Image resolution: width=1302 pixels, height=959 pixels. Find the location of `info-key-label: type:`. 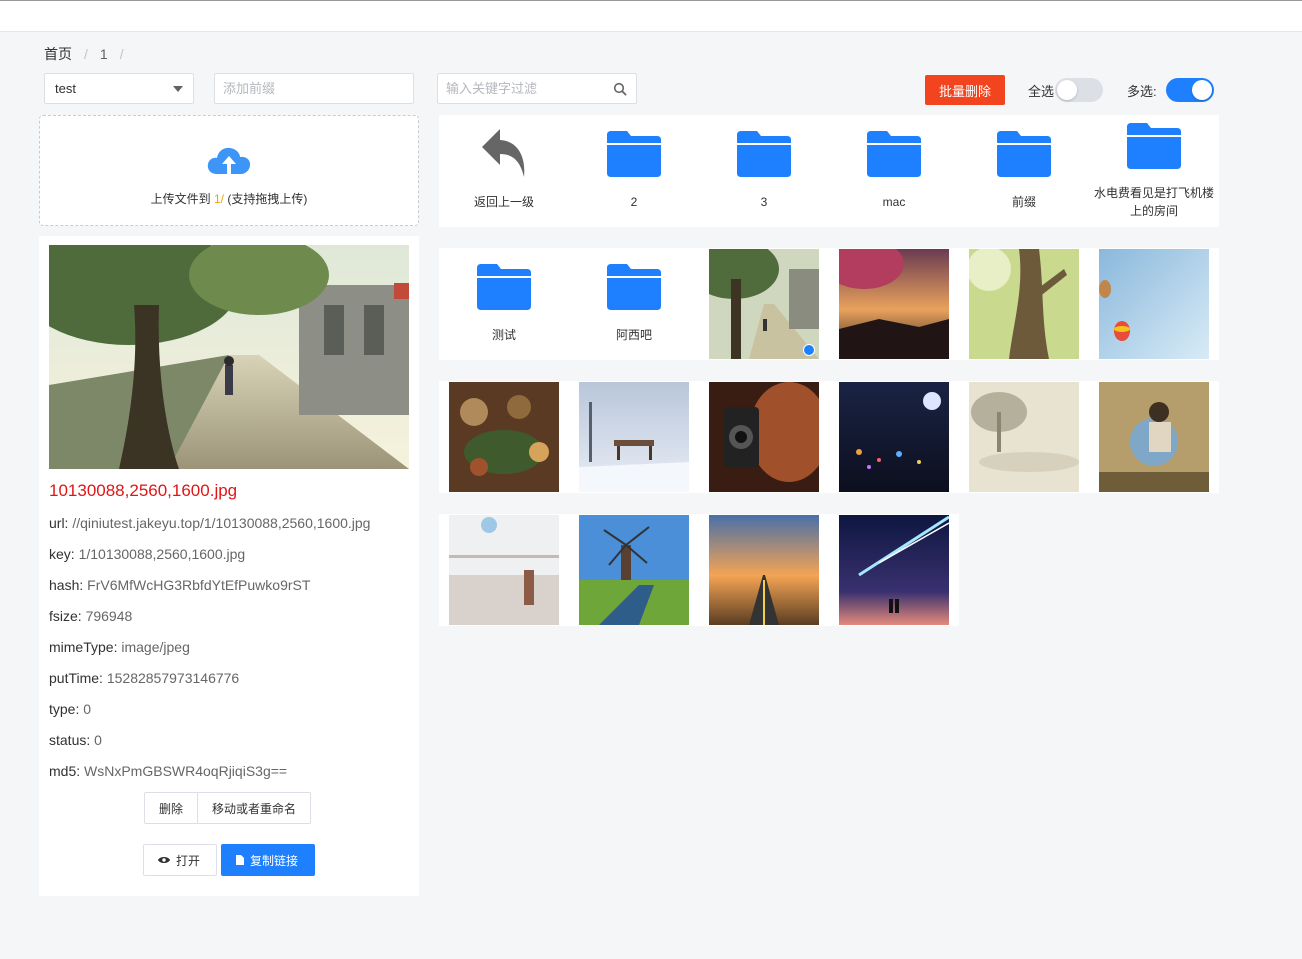

info-key-label: type: is located at coordinates (64, 709).